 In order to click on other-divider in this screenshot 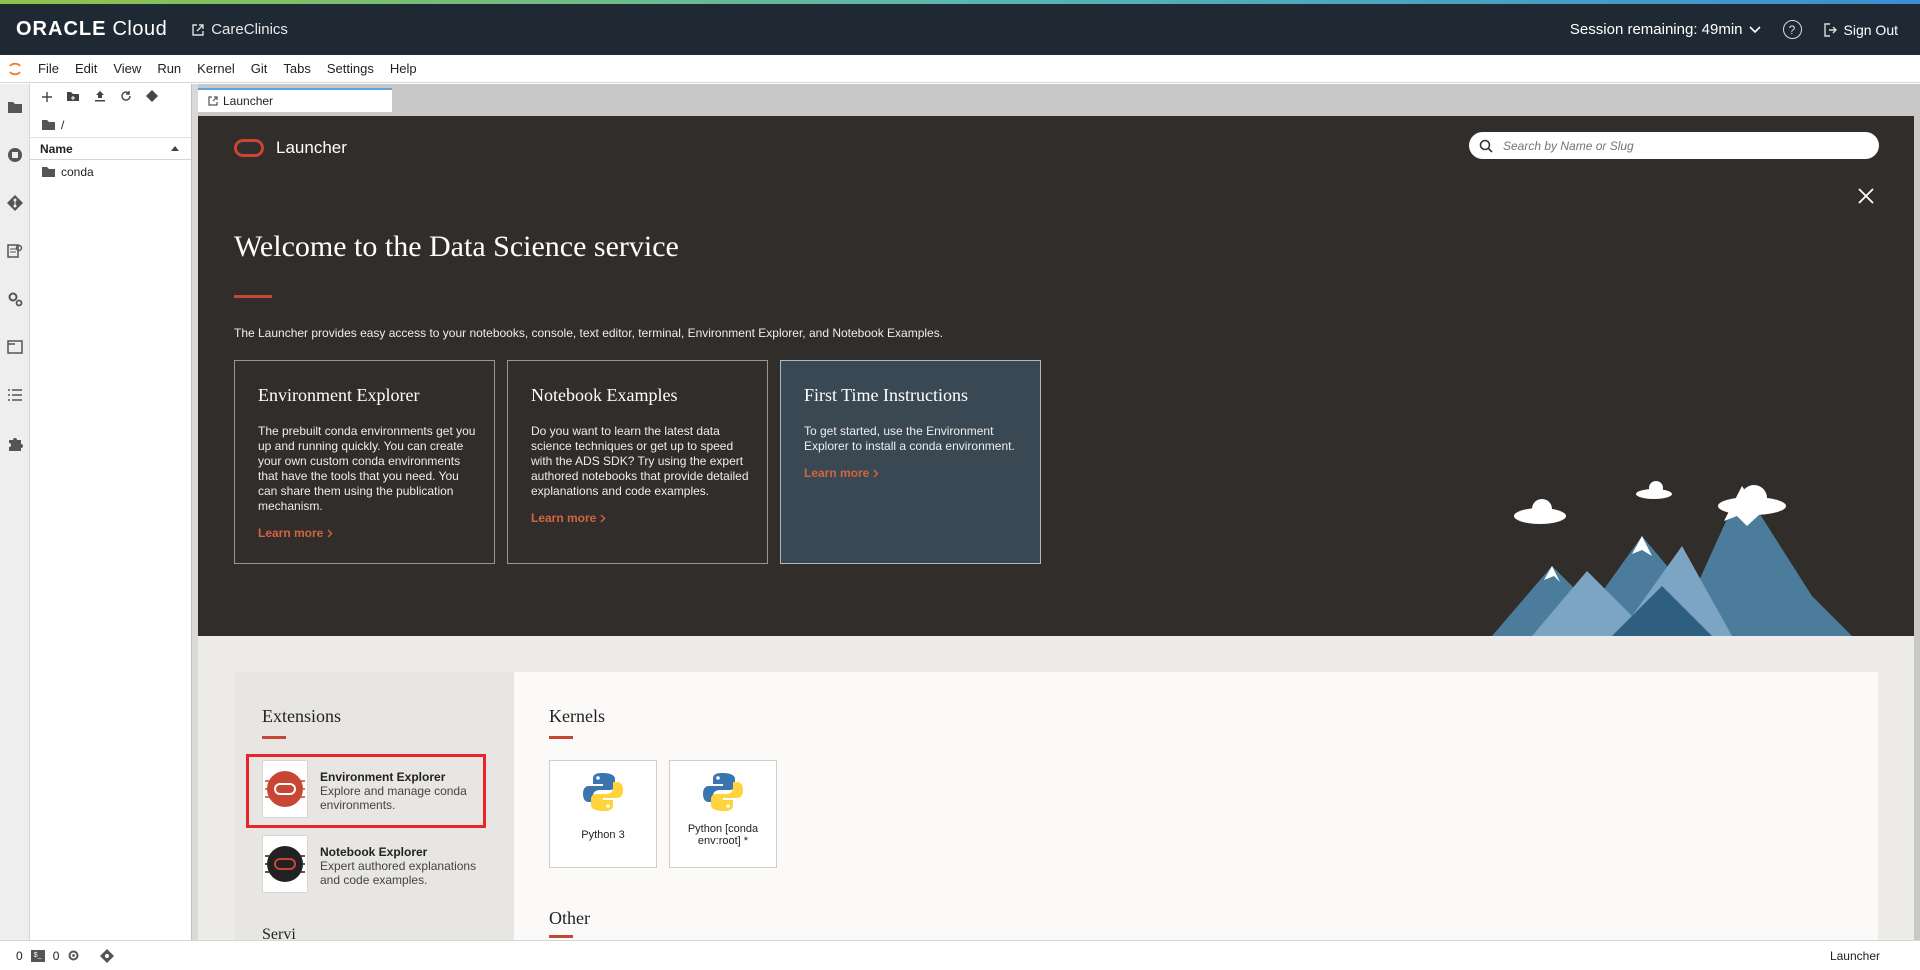, I will do `click(561, 936)`.